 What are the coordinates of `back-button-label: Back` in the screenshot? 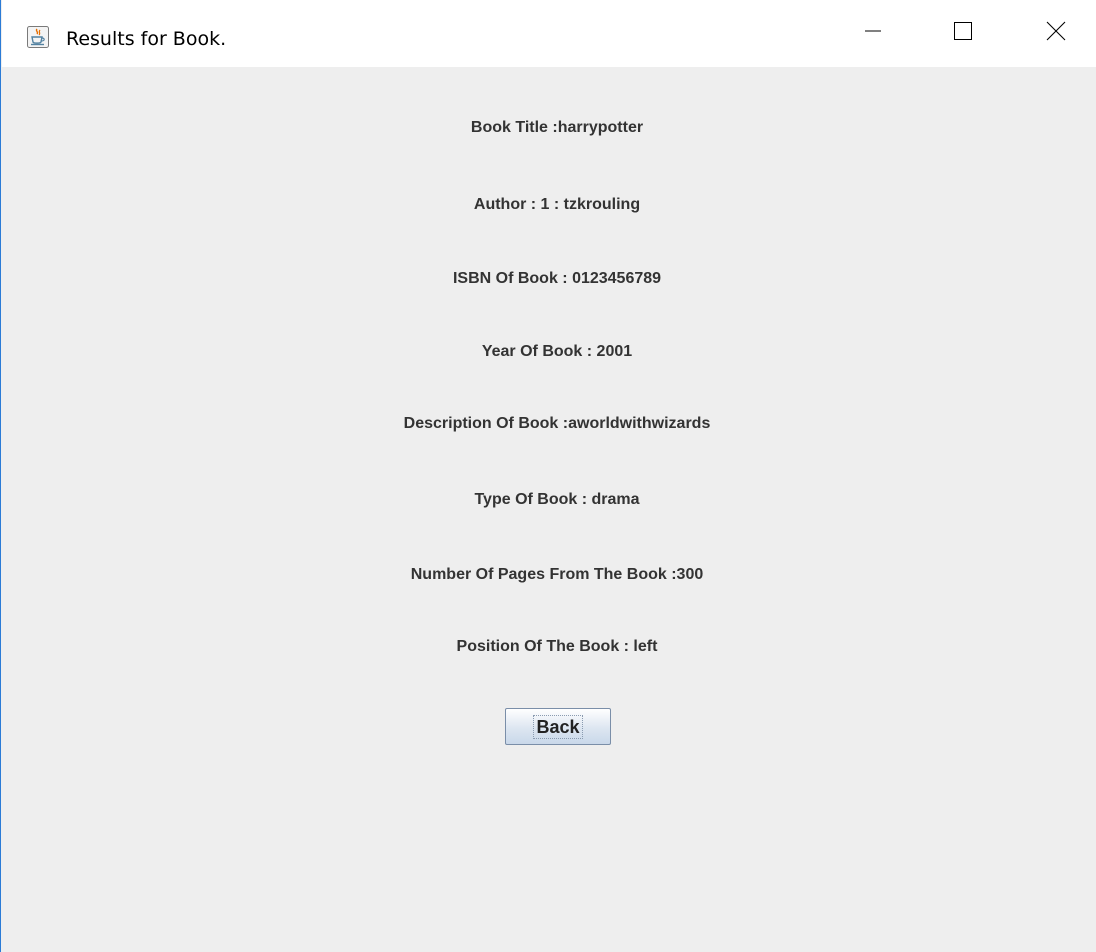 It's located at (558, 726).